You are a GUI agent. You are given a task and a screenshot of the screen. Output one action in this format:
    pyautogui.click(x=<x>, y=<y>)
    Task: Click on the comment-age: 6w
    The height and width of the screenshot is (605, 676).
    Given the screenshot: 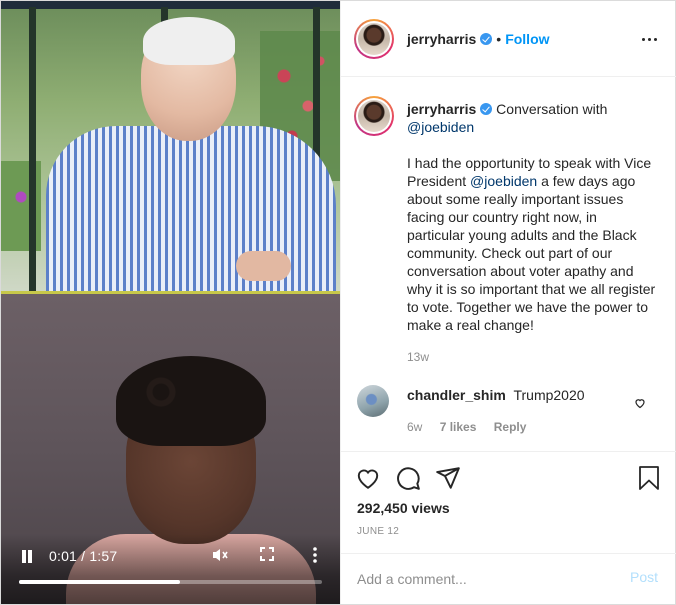 What is the action you would take?
    pyautogui.click(x=415, y=427)
    